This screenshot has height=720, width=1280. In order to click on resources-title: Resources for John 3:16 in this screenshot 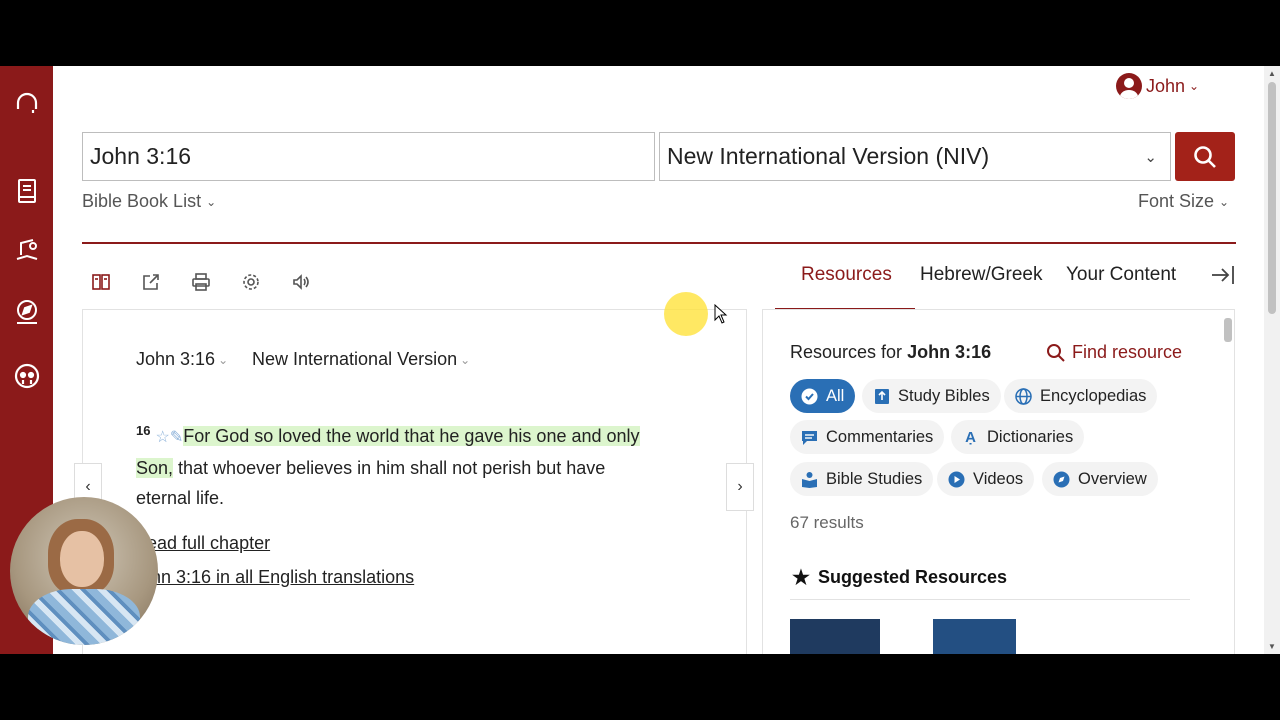, I will do `click(890, 352)`.